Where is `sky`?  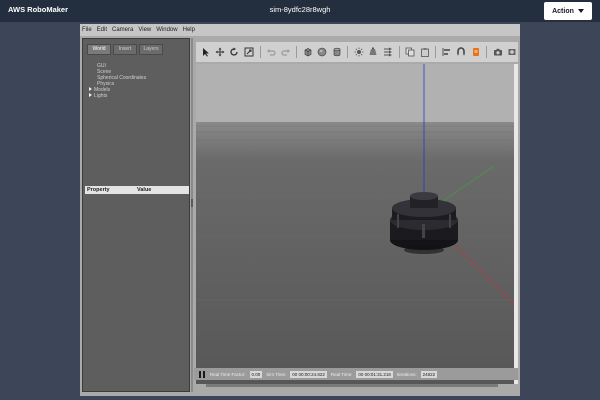 sky is located at coordinates (355, 93).